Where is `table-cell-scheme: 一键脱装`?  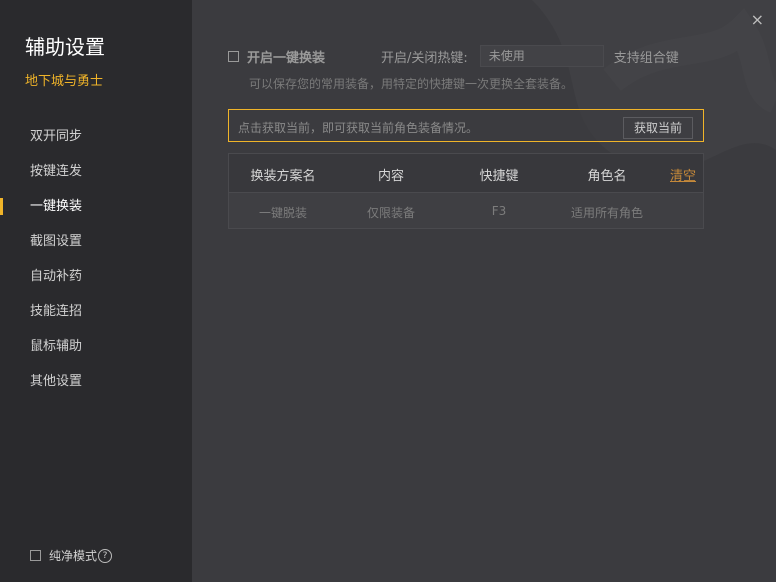 table-cell-scheme: 一键脱装 is located at coordinates (282, 213).